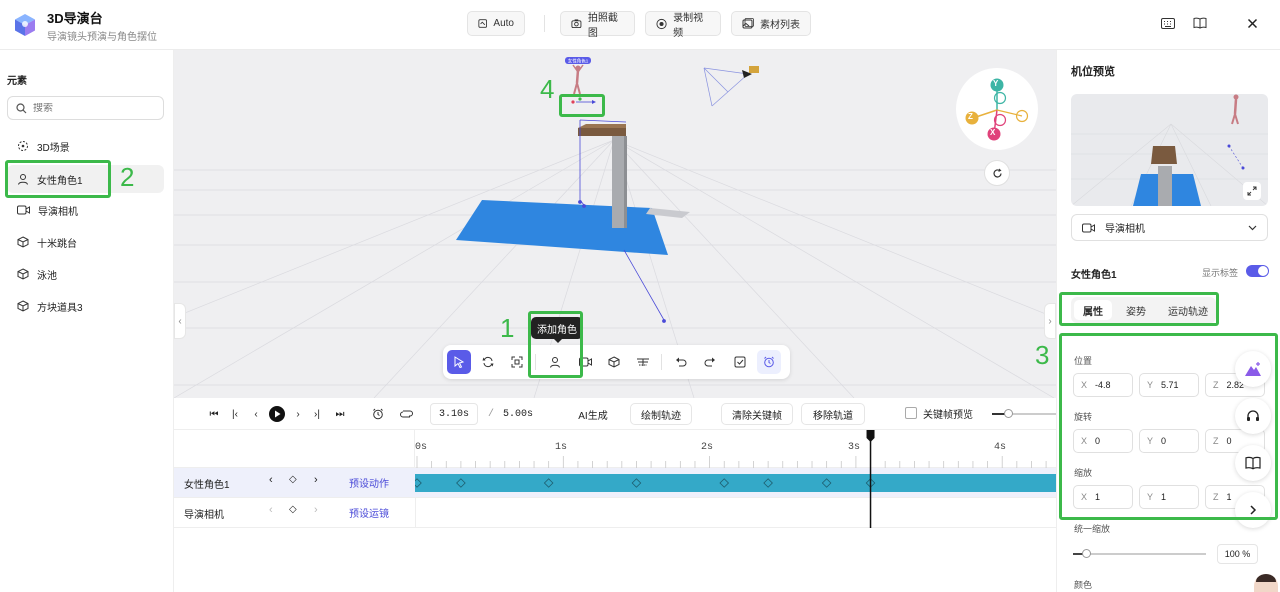 The image size is (1280, 592). Describe the element at coordinates (1094, 275) in the screenshot. I see `selected-element-title: 女性角色1` at that location.